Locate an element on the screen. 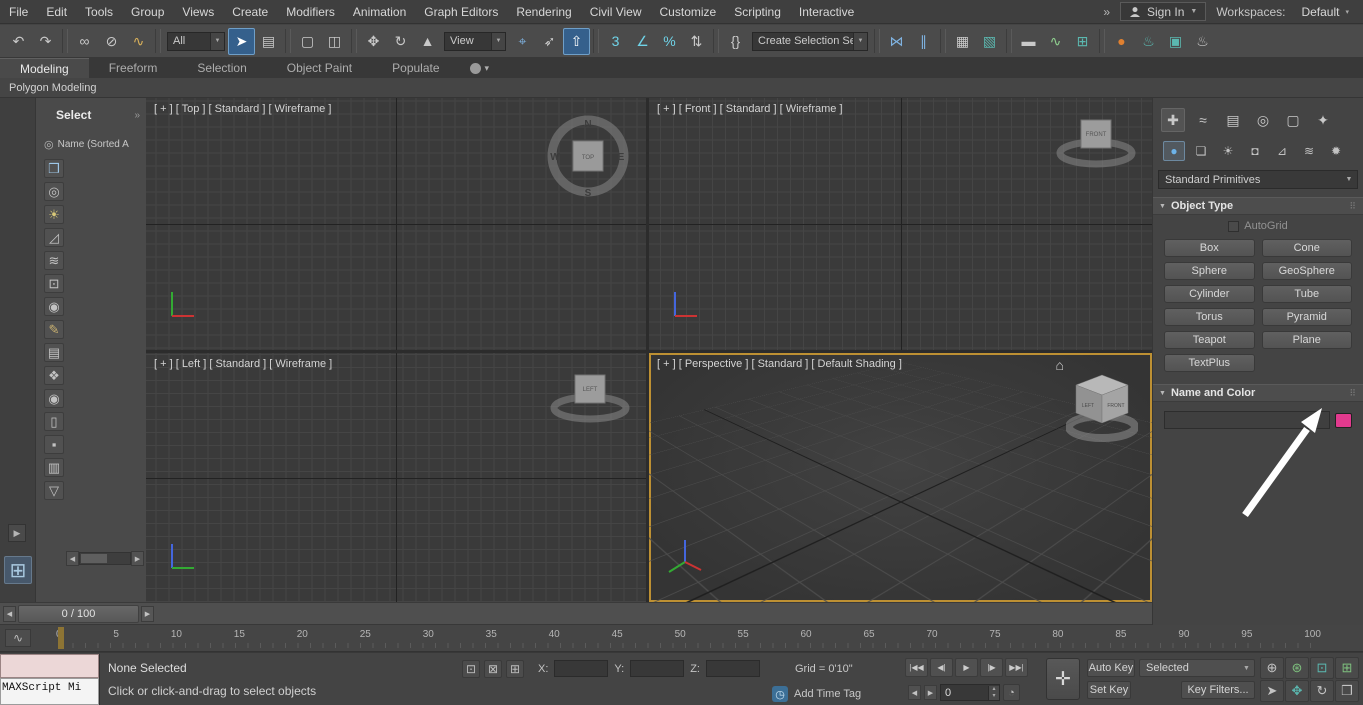  expand-panel-button: ▶ is located at coordinates (17, 533).